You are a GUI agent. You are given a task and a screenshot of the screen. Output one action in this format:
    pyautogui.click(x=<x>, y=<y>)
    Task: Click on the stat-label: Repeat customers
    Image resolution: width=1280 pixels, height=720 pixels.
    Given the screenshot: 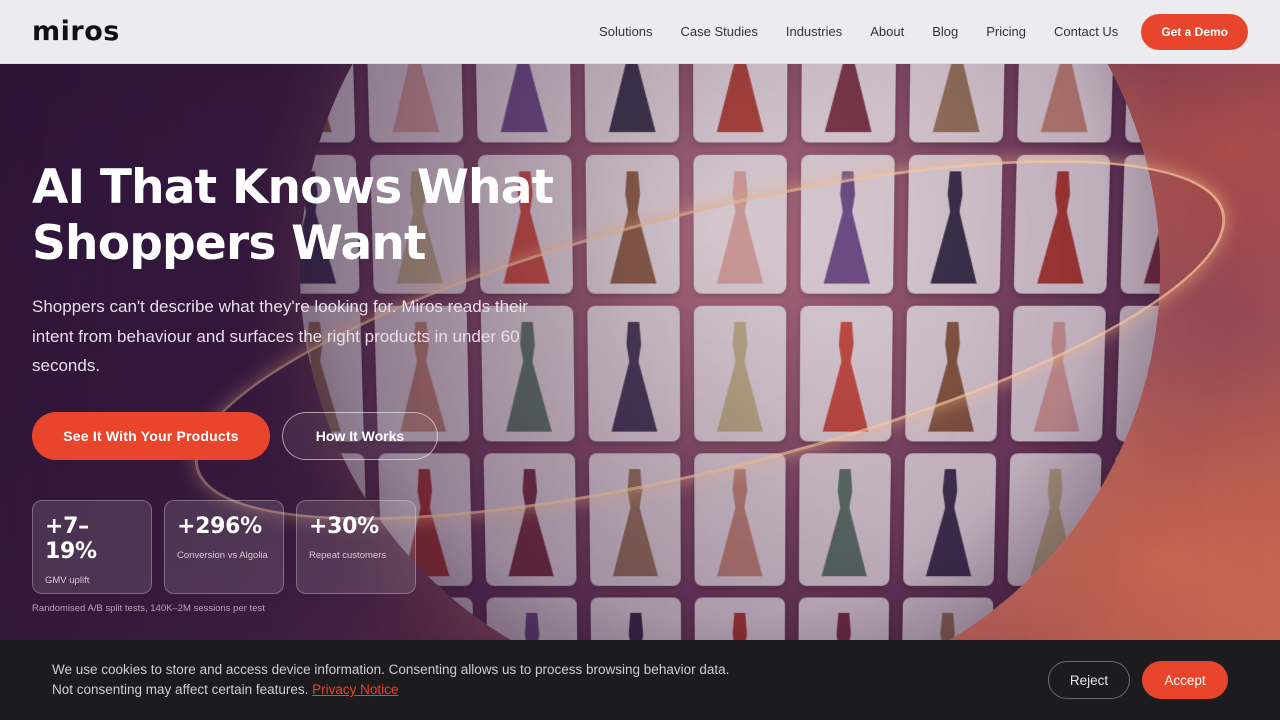 What is the action you would take?
    pyautogui.click(x=348, y=555)
    